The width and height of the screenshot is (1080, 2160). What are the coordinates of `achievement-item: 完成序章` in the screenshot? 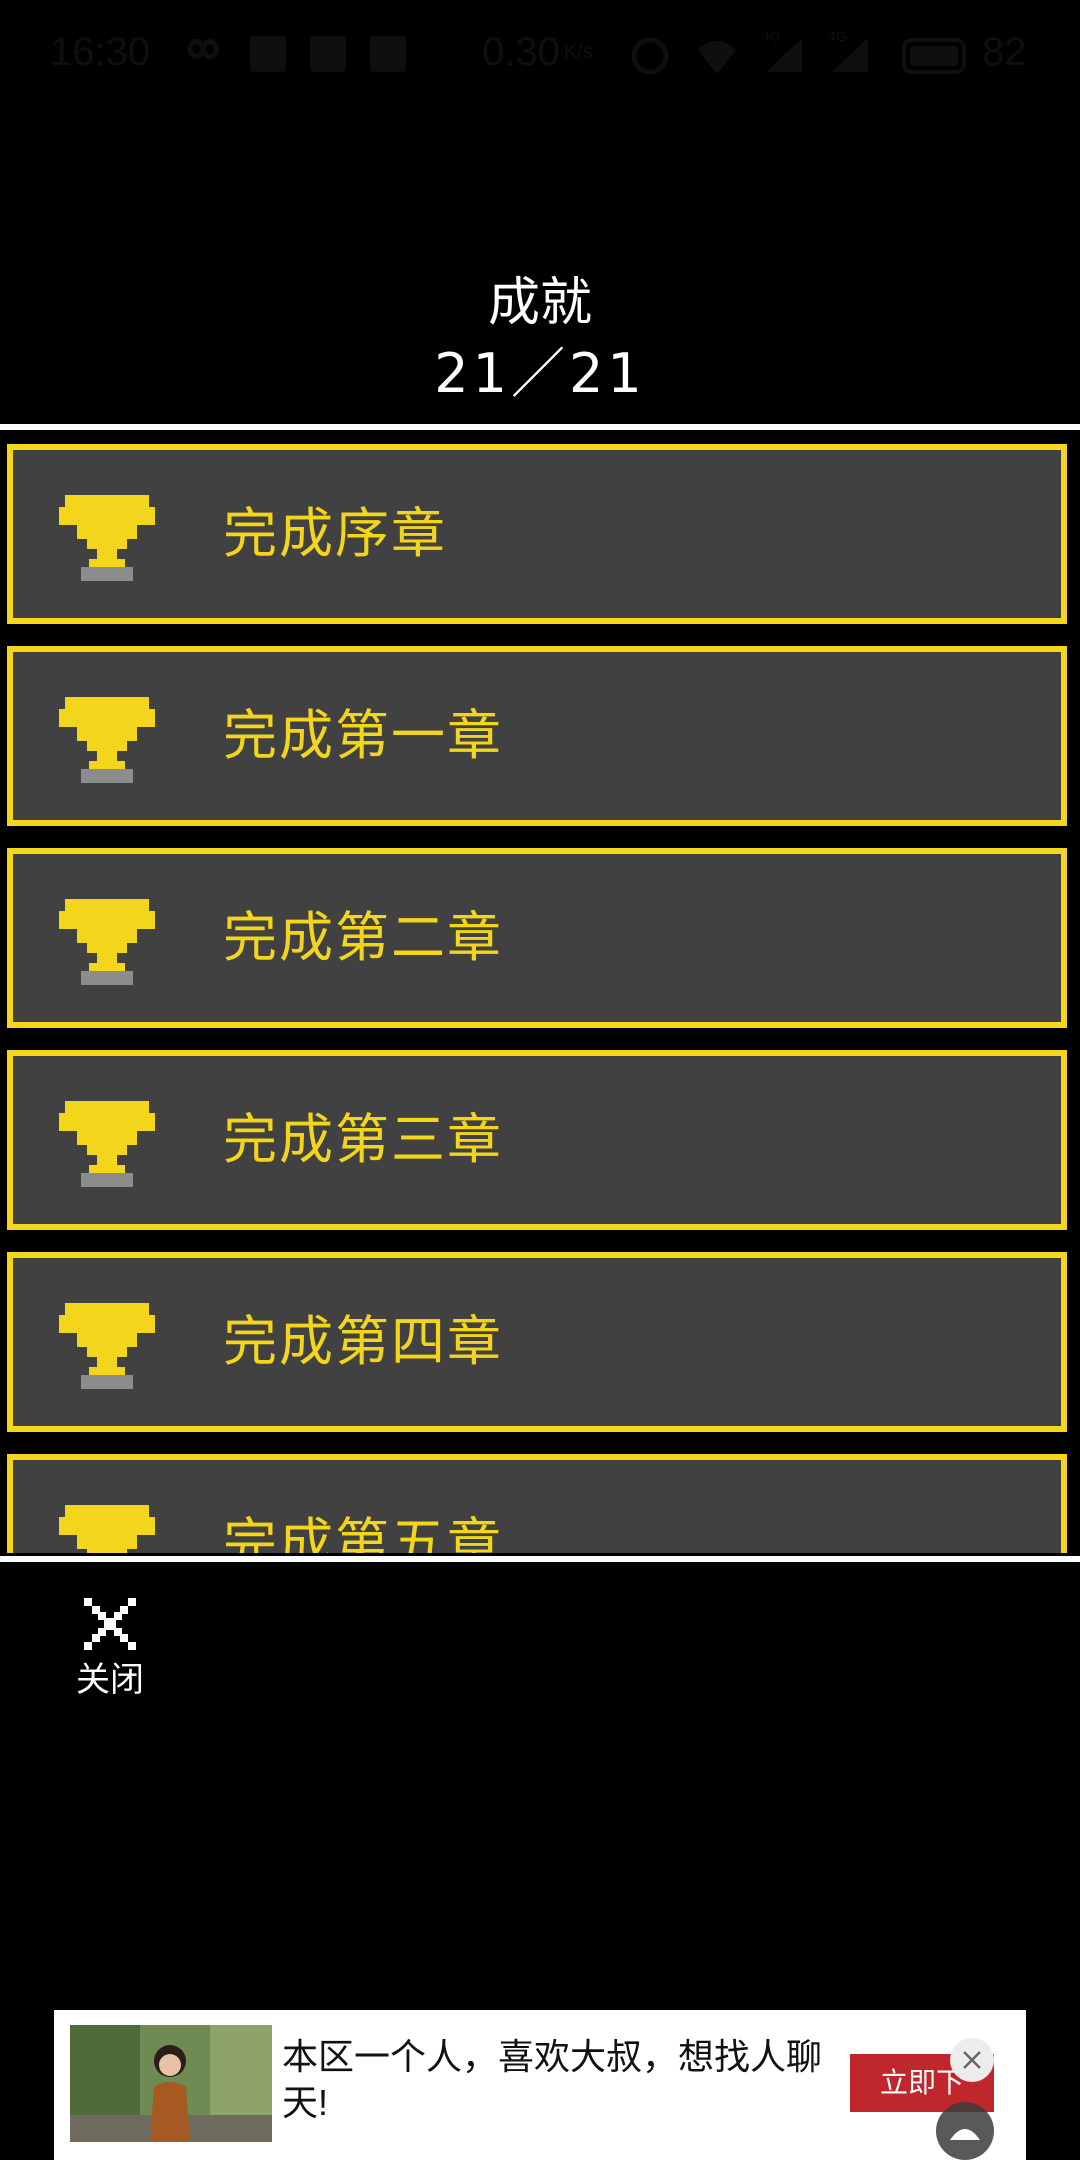 It's located at (537, 534).